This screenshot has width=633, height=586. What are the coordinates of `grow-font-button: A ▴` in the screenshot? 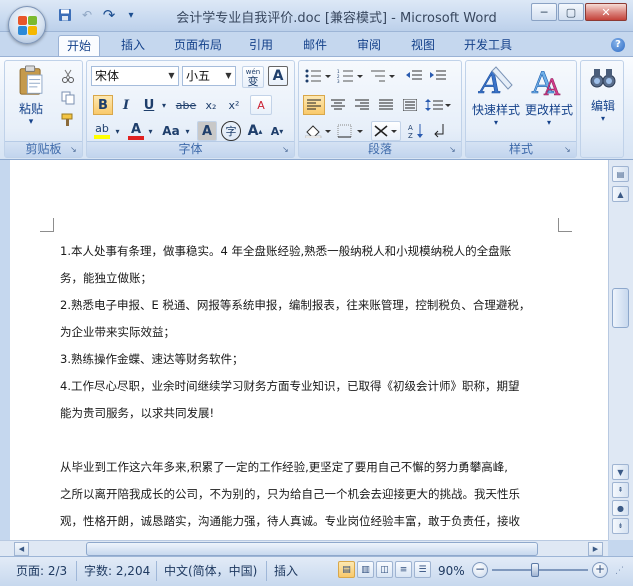 It's located at (255, 131).